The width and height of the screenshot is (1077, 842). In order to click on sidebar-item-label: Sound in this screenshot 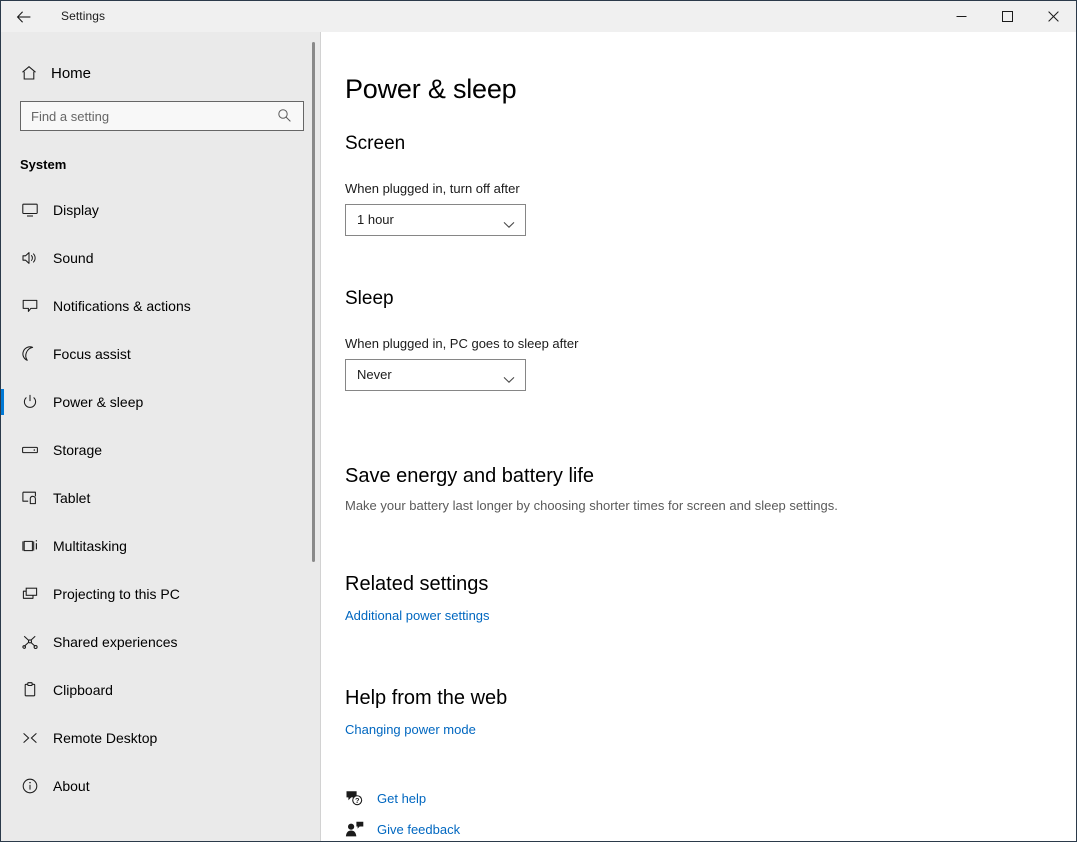, I will do `click(73, 258)`.